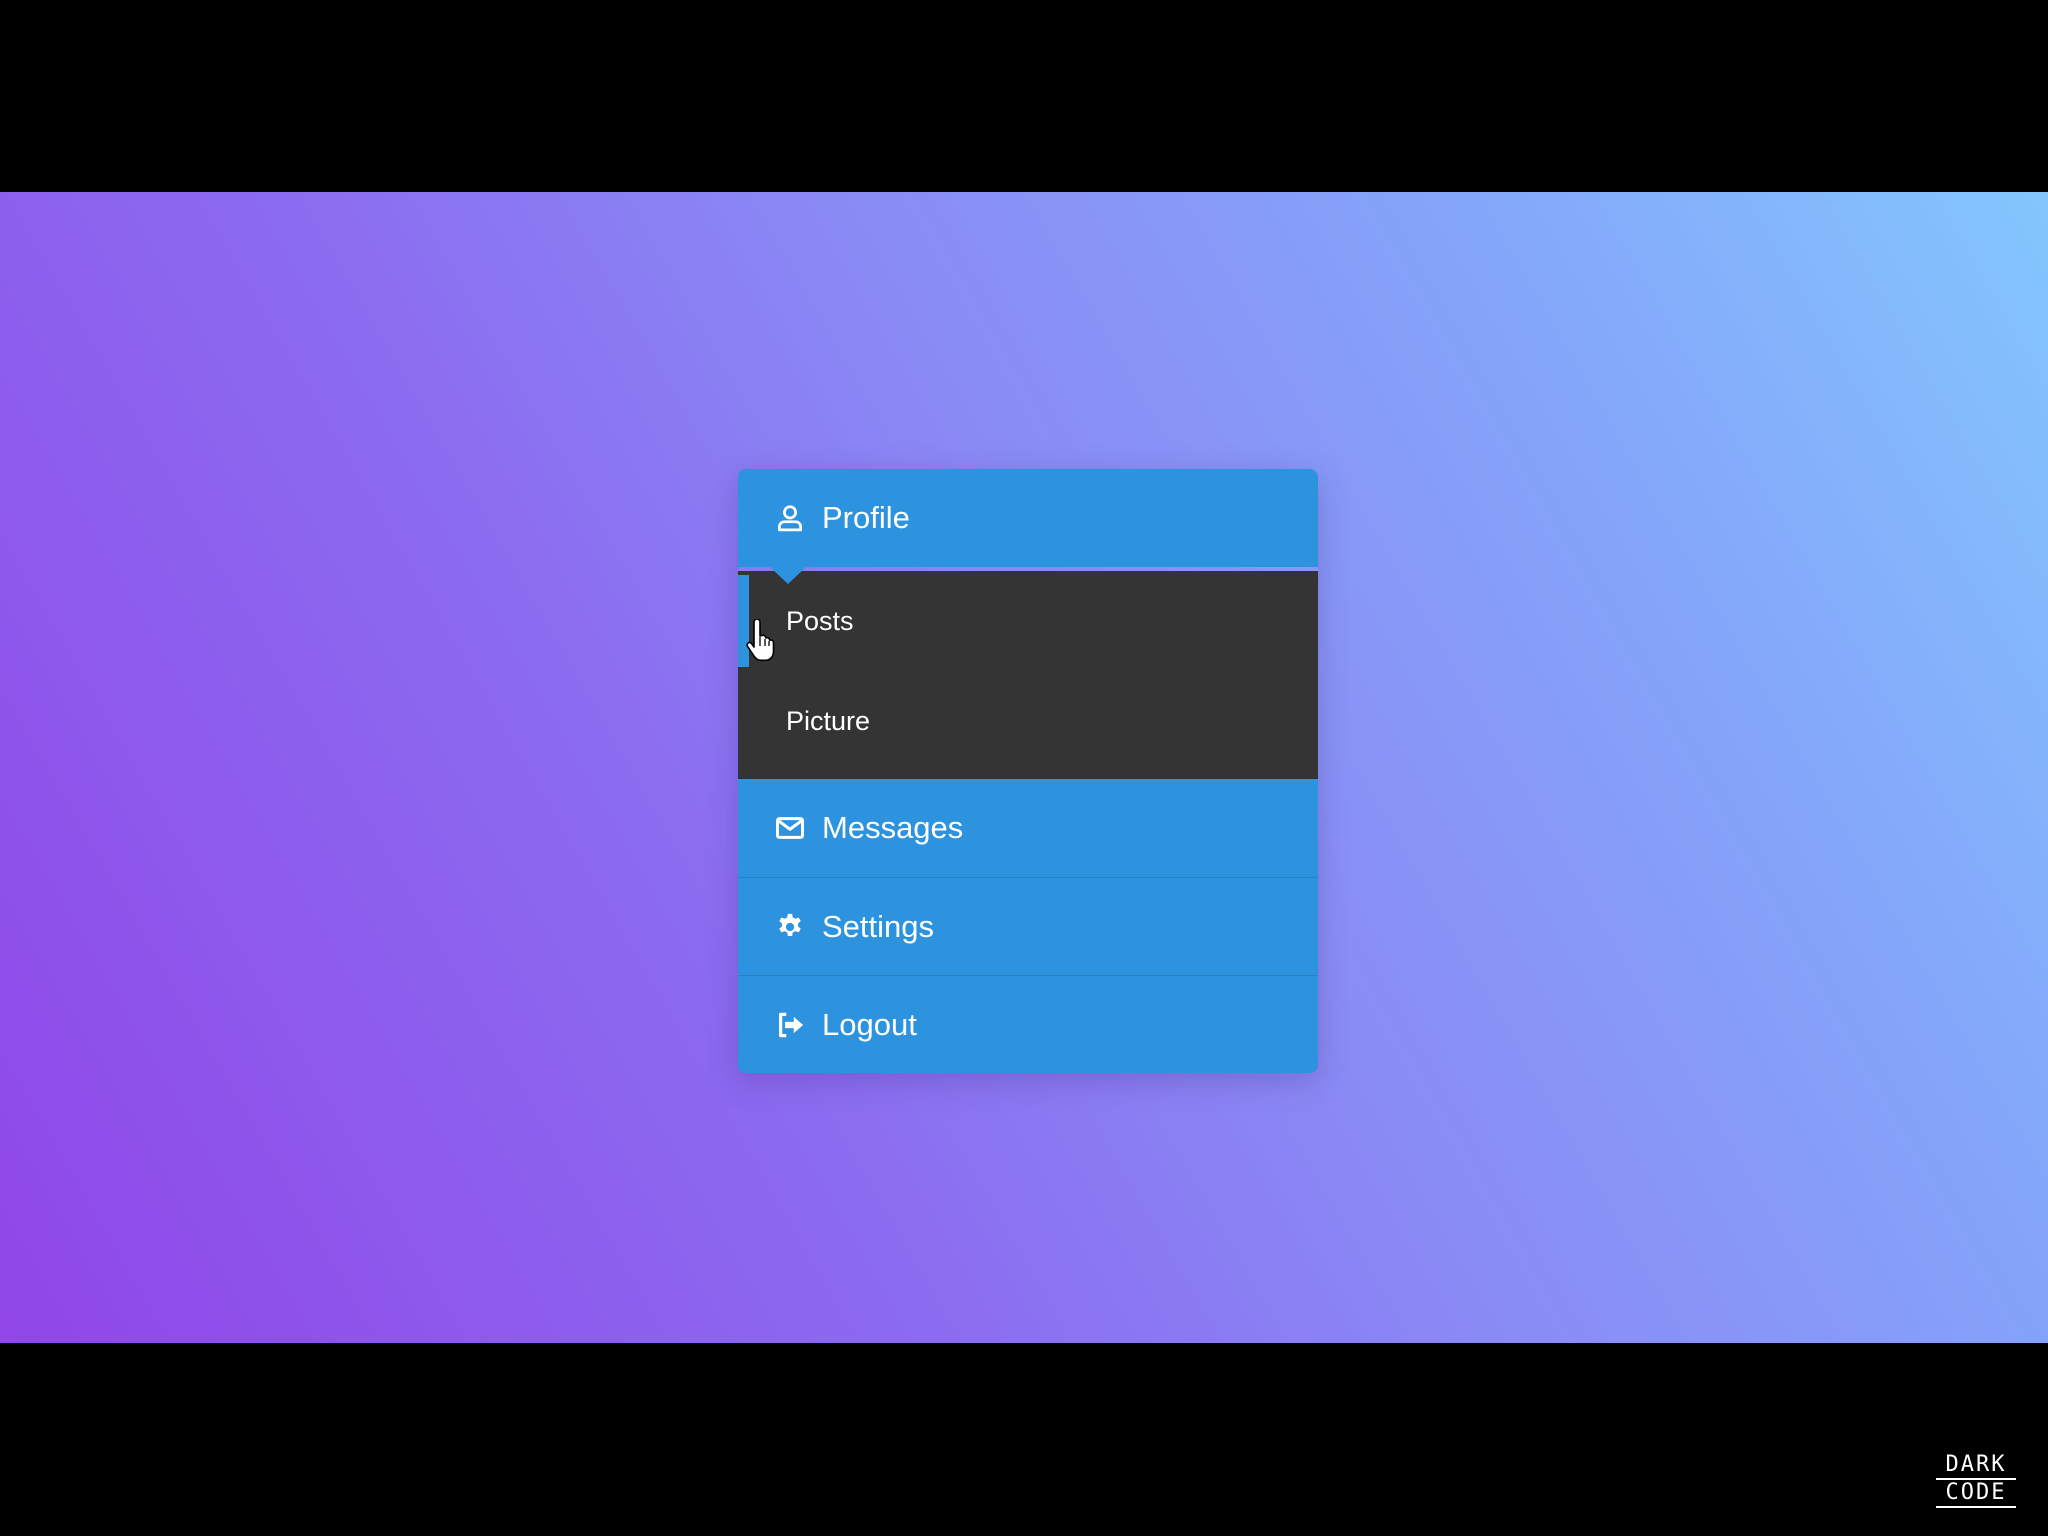  I want to click on letterbox-top, so click(1024, 96).